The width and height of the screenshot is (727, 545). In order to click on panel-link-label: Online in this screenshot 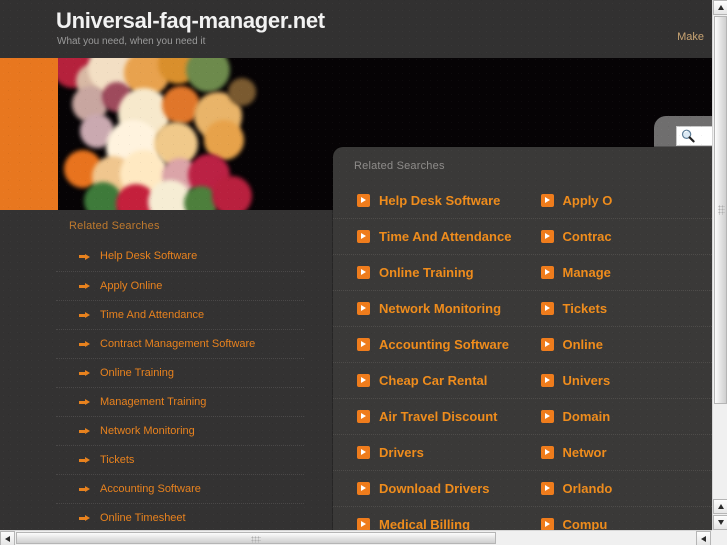, I will do `click(582, 344)`.